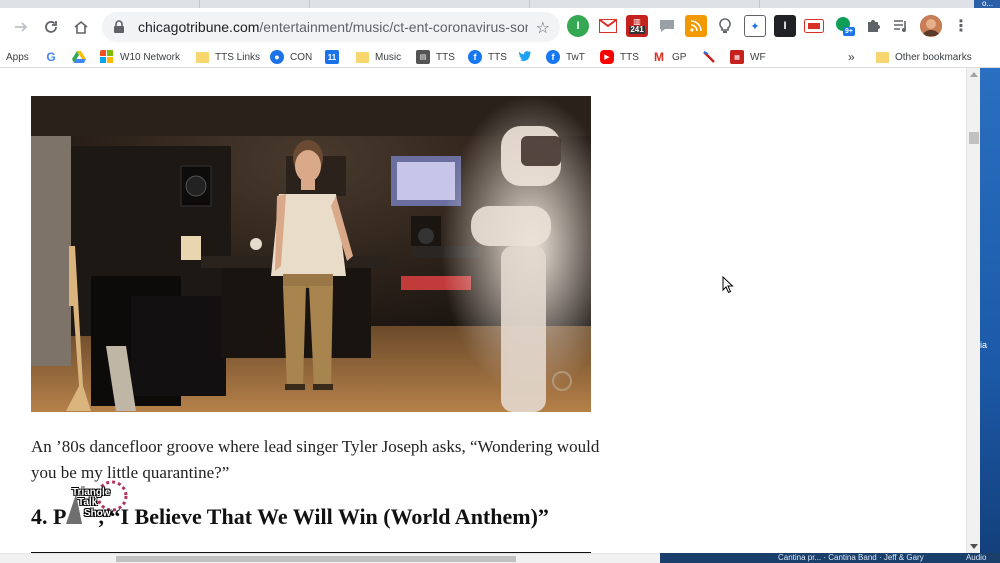  Describe the element at coordinates (525, 56) in the screenshot. I see `twitter-icon` at that location.